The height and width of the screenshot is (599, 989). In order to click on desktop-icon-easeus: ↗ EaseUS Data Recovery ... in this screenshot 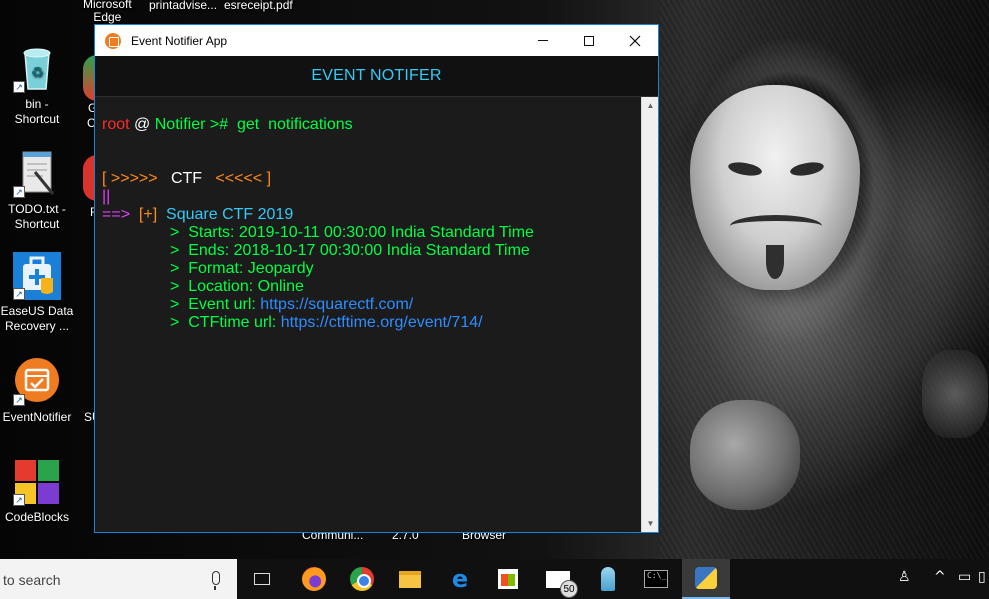, I will do `click(37, 293)`.